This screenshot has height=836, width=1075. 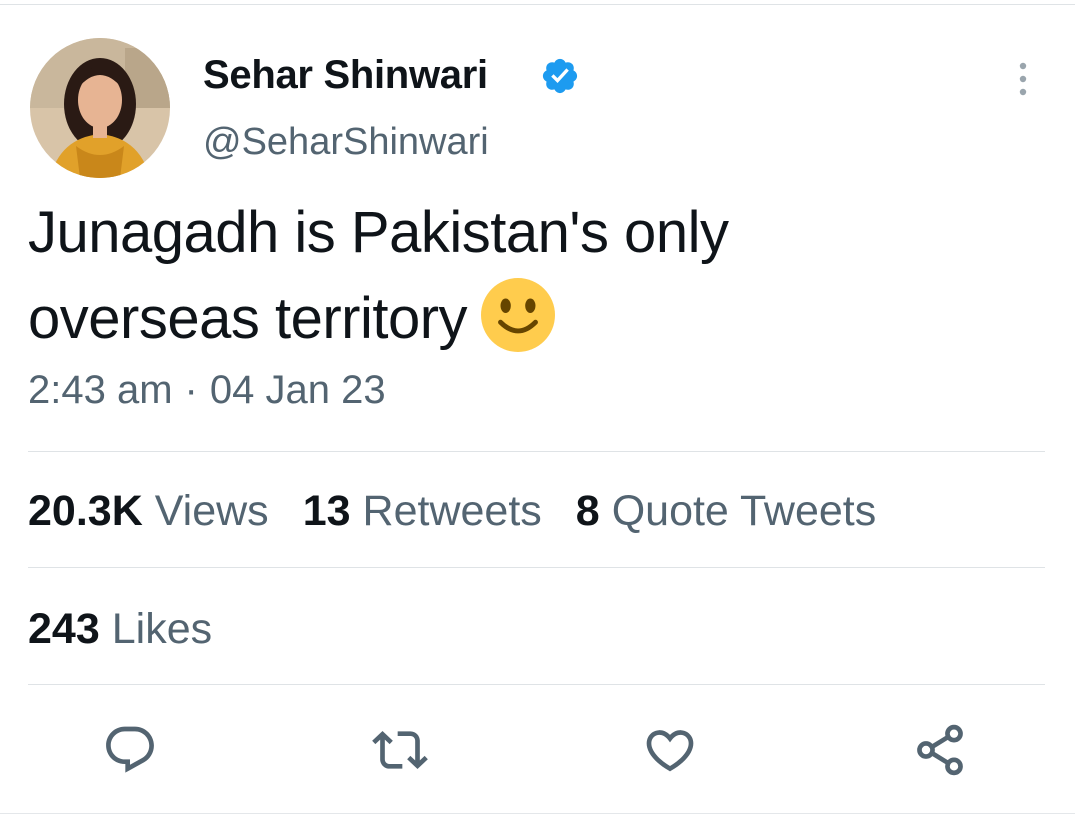 I want to click on retweet-button, so click(x=400, y=750).